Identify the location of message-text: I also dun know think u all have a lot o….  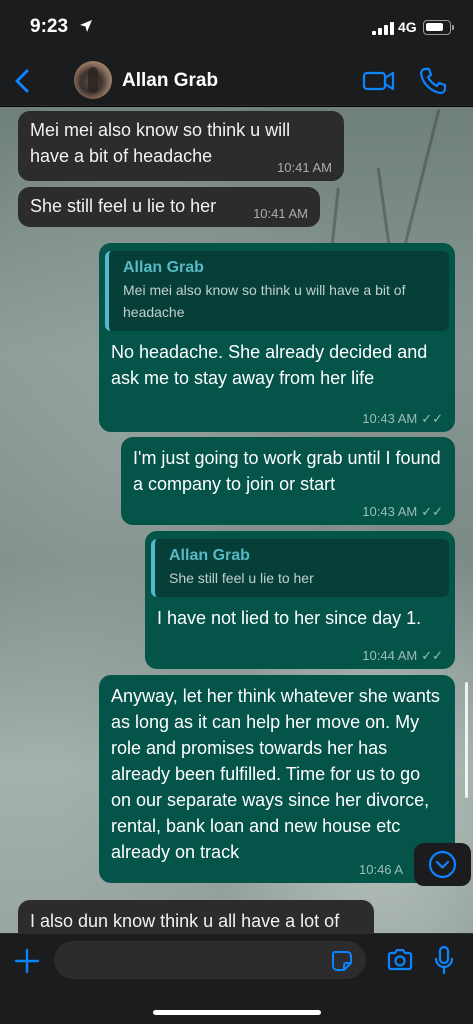
(185, 921).